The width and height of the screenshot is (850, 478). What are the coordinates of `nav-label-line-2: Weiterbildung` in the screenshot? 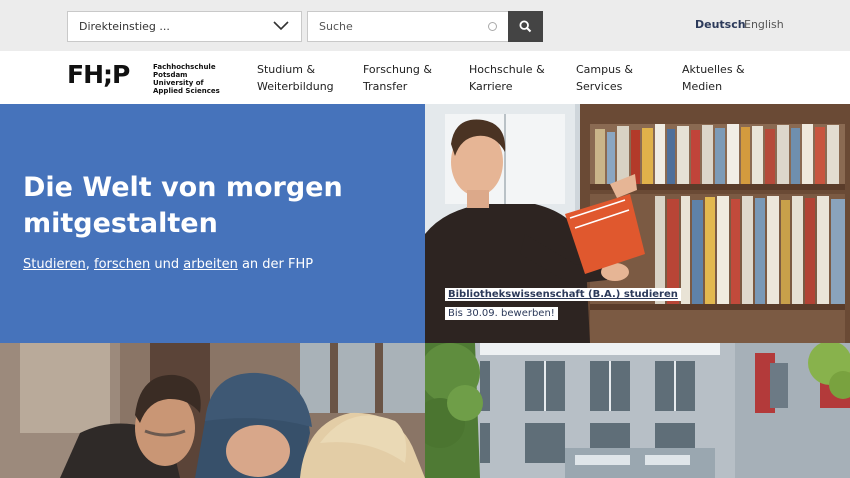 It's located at (295, 86).